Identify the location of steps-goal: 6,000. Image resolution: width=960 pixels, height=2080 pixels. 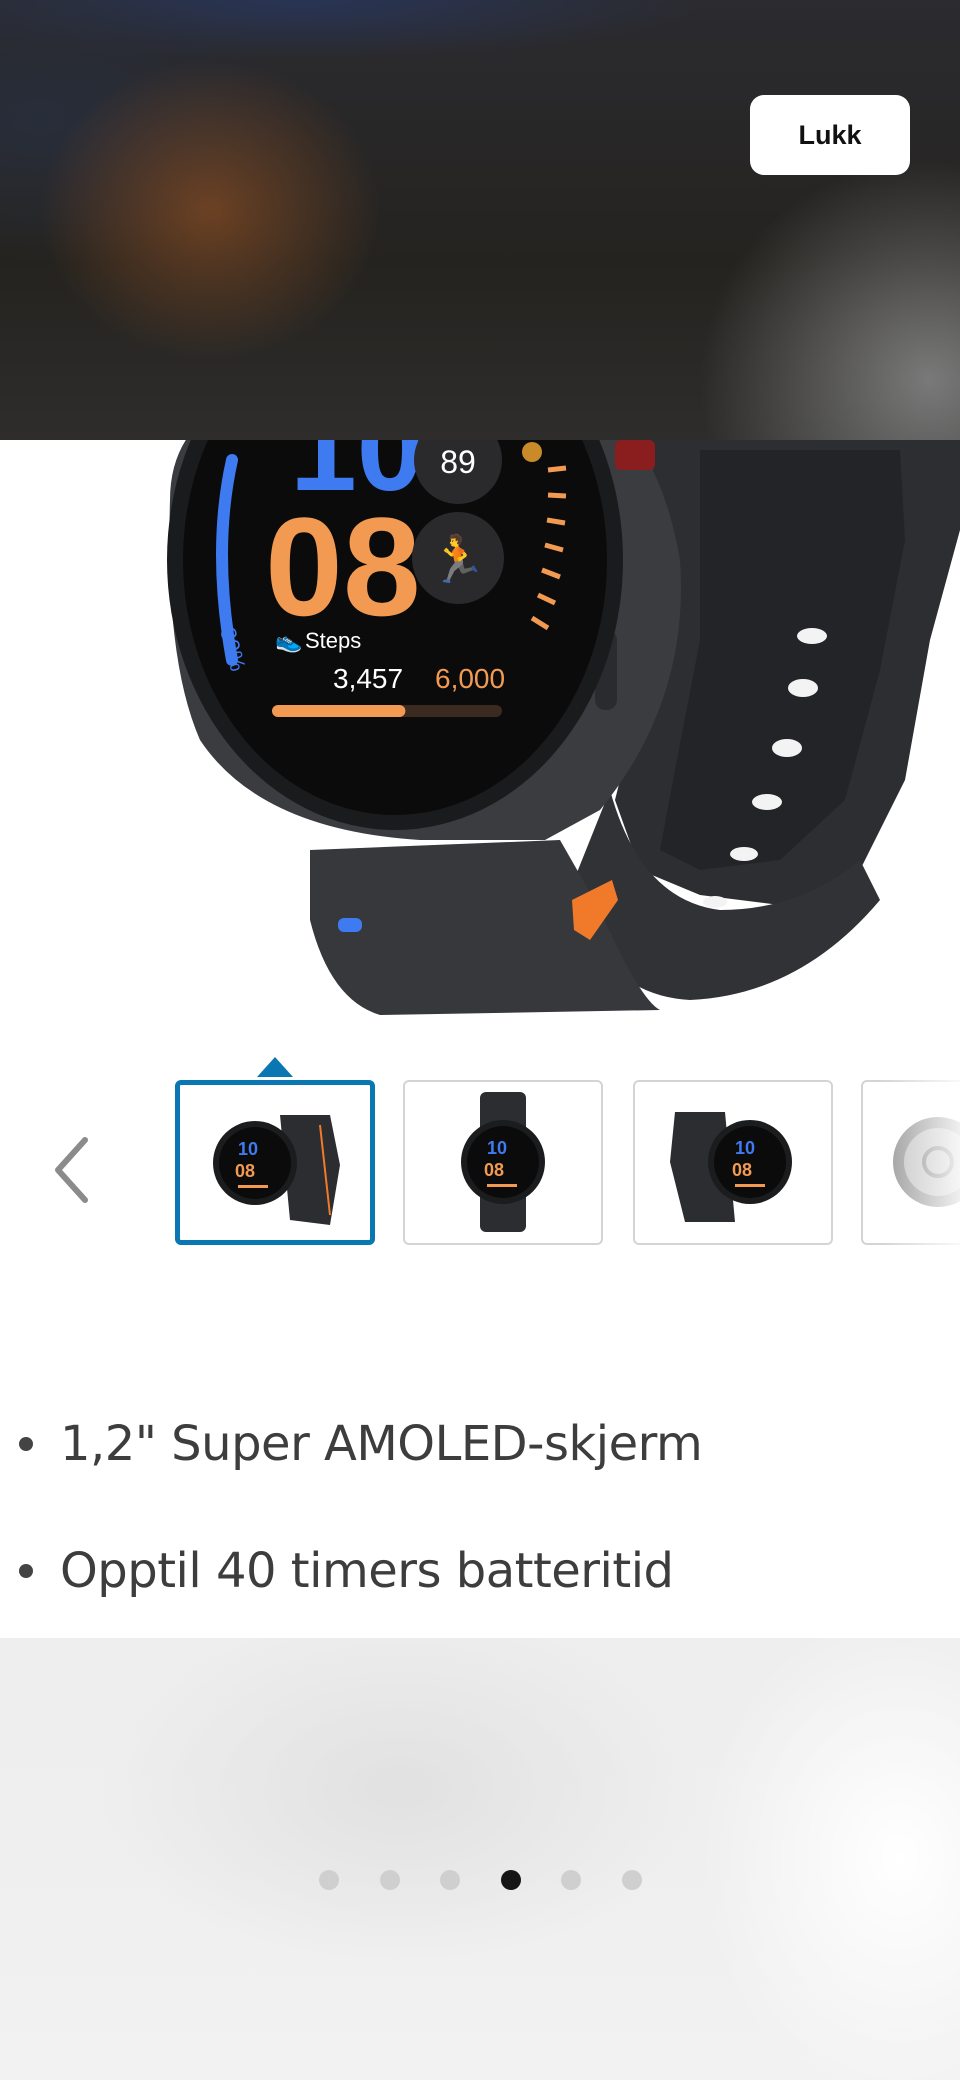
(470, 678).